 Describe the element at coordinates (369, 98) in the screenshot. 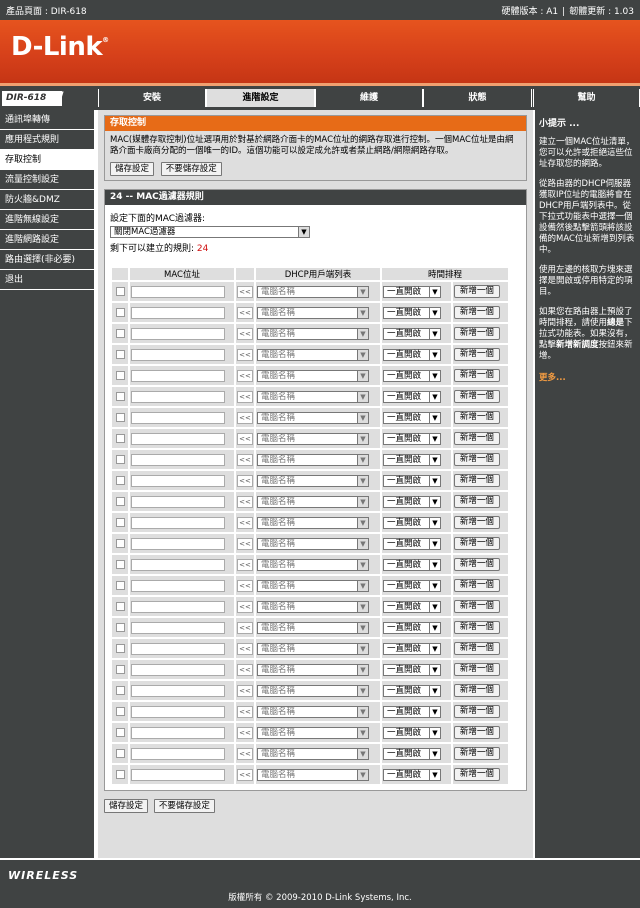

I see `tab-maintenance: 維護` at that location.